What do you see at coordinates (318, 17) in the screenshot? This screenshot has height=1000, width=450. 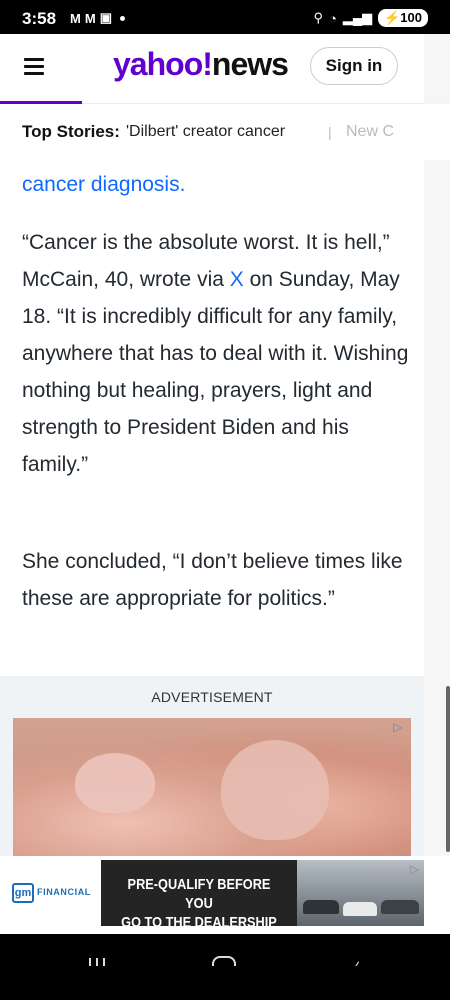 I see `location-icon: ⚲` at bounding box center [318, 17].